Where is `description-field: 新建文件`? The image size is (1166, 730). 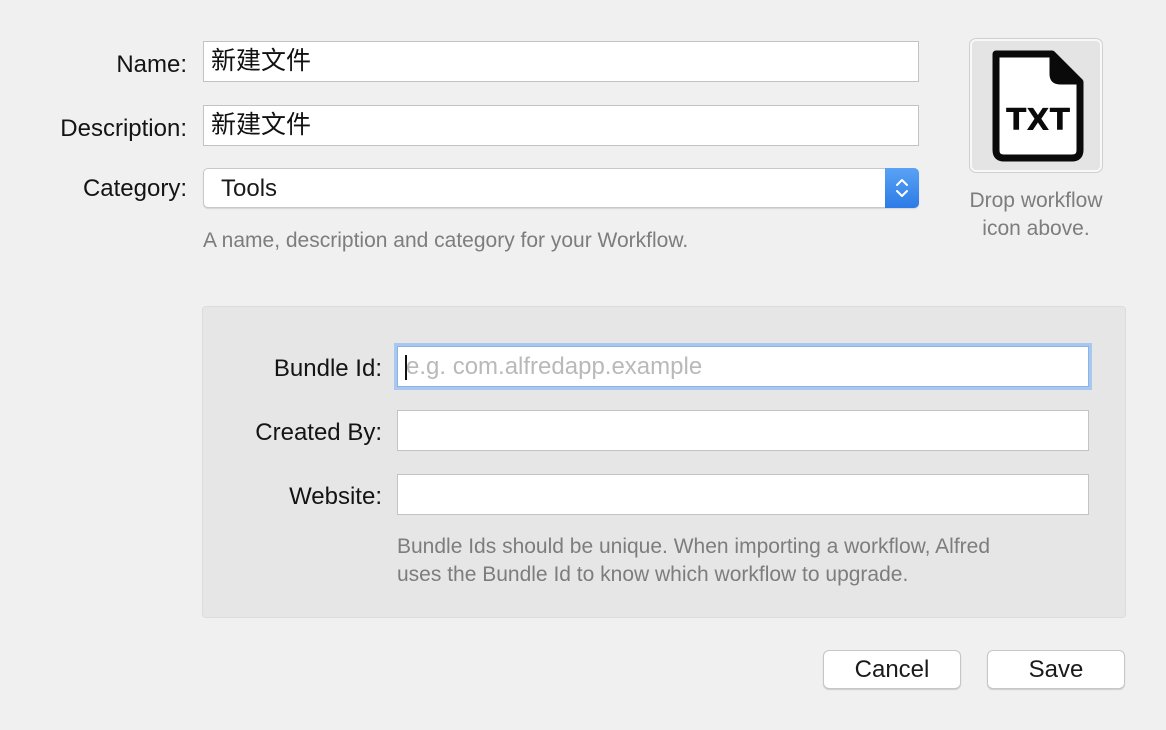 description-field: 新建文件 is located at coordinates (561, 125).